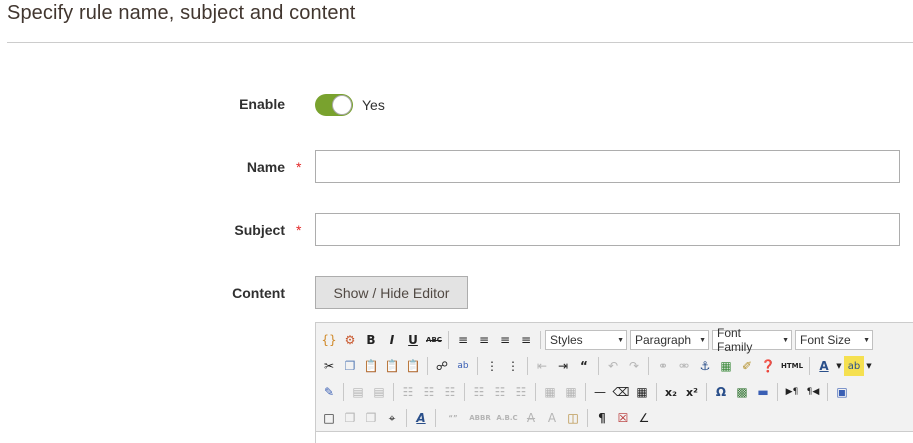 This screenshot has width=913, height=443. What do you see at coordinates (181, 13) in the screenshot?
I see `section-title: Specify rule name, subject and content` at bounding box center [181, 13].